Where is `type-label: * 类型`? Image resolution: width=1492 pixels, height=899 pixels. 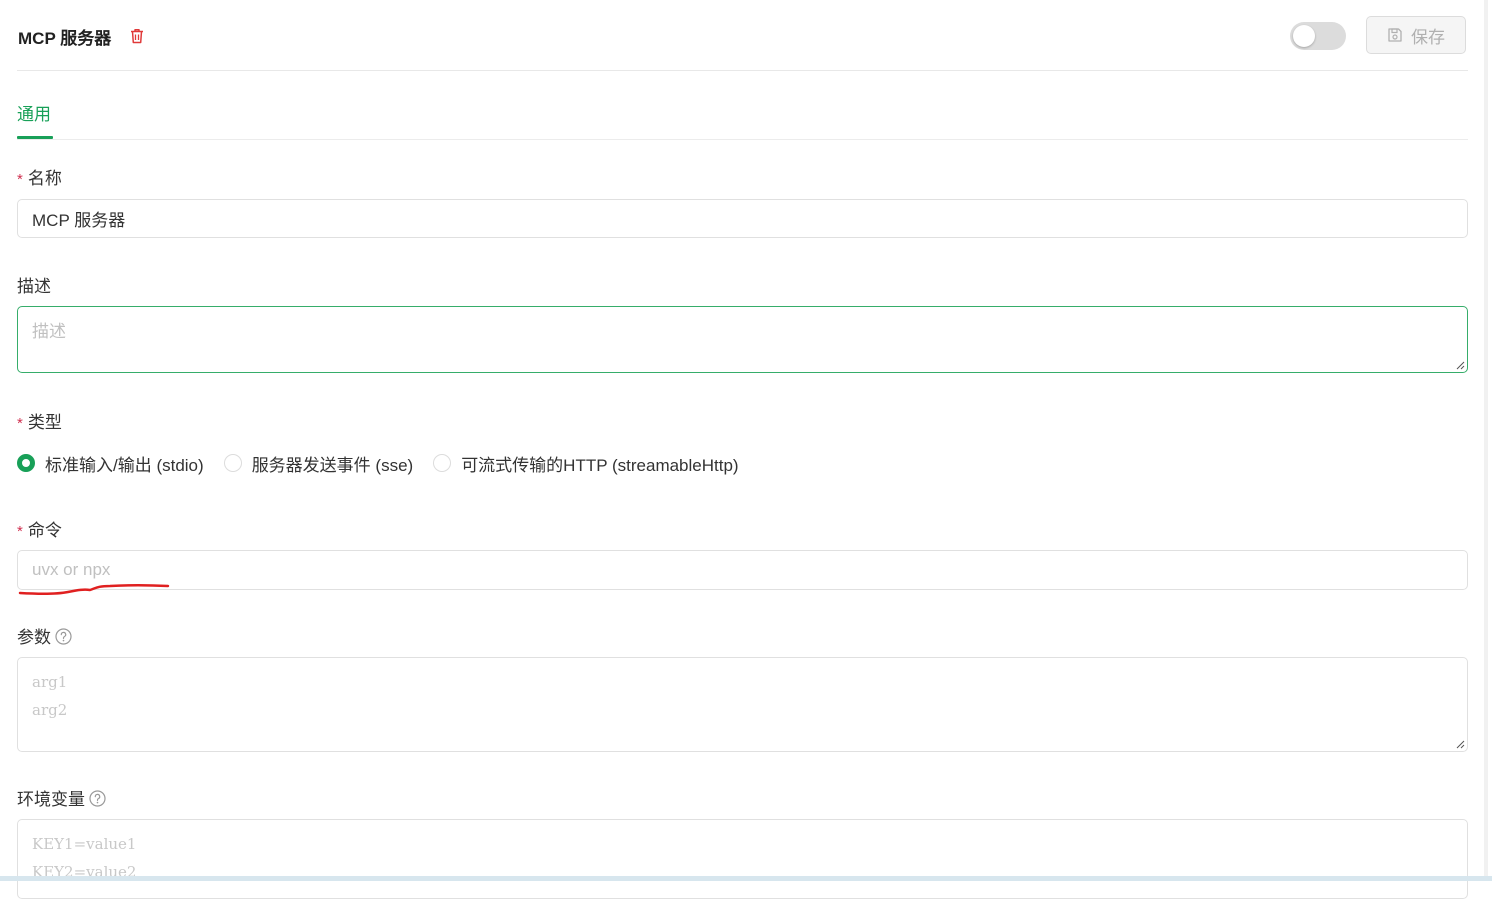 type-label: * 类型 is located at coordinates (39, 420).